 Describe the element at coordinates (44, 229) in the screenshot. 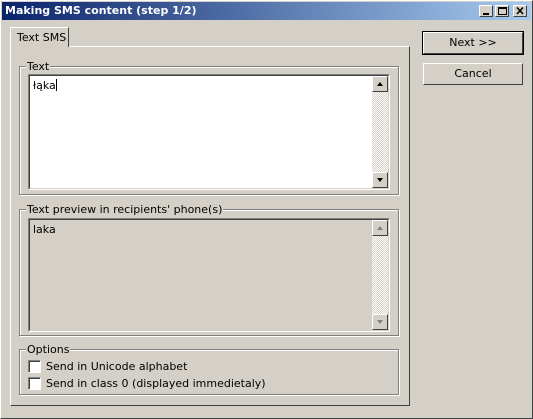

I see `preview-text-value: laka` at that location.